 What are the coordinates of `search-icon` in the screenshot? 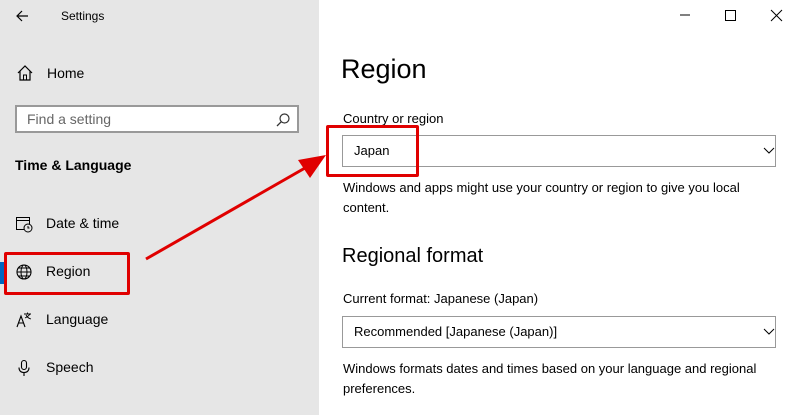 It's located at (283, 120).